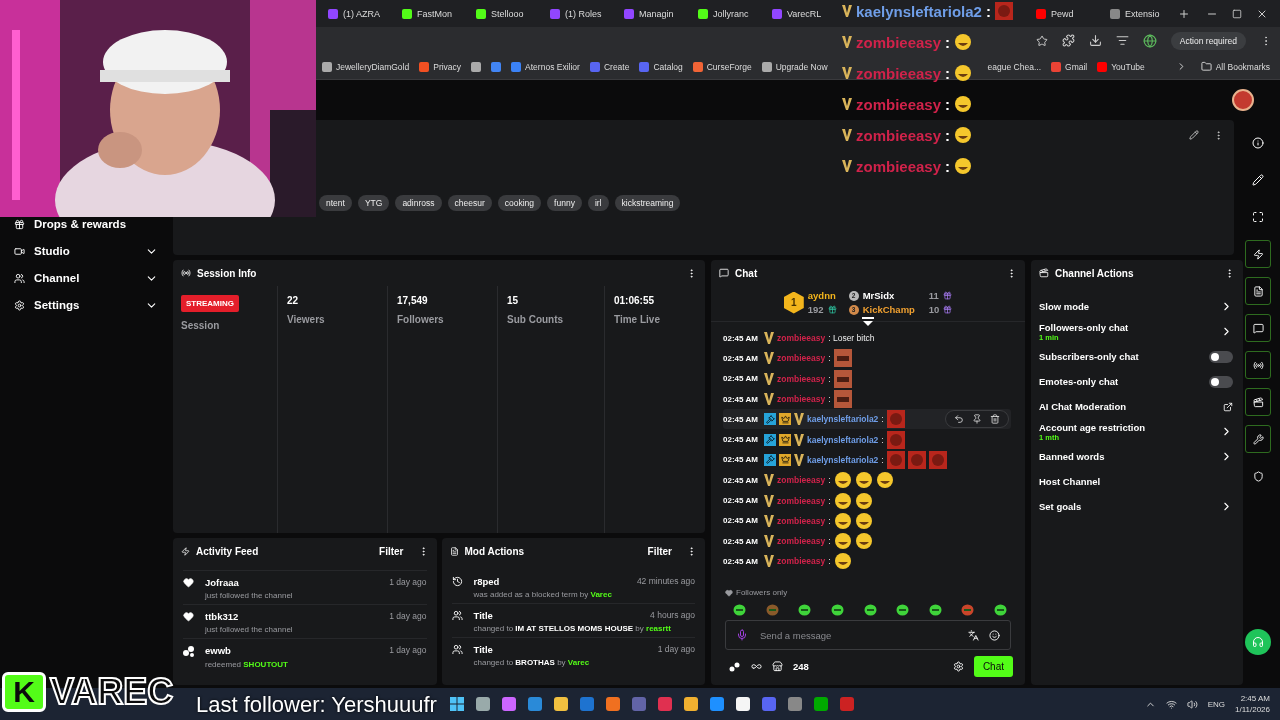  I want to click on translate-icon, so click(973, 635).